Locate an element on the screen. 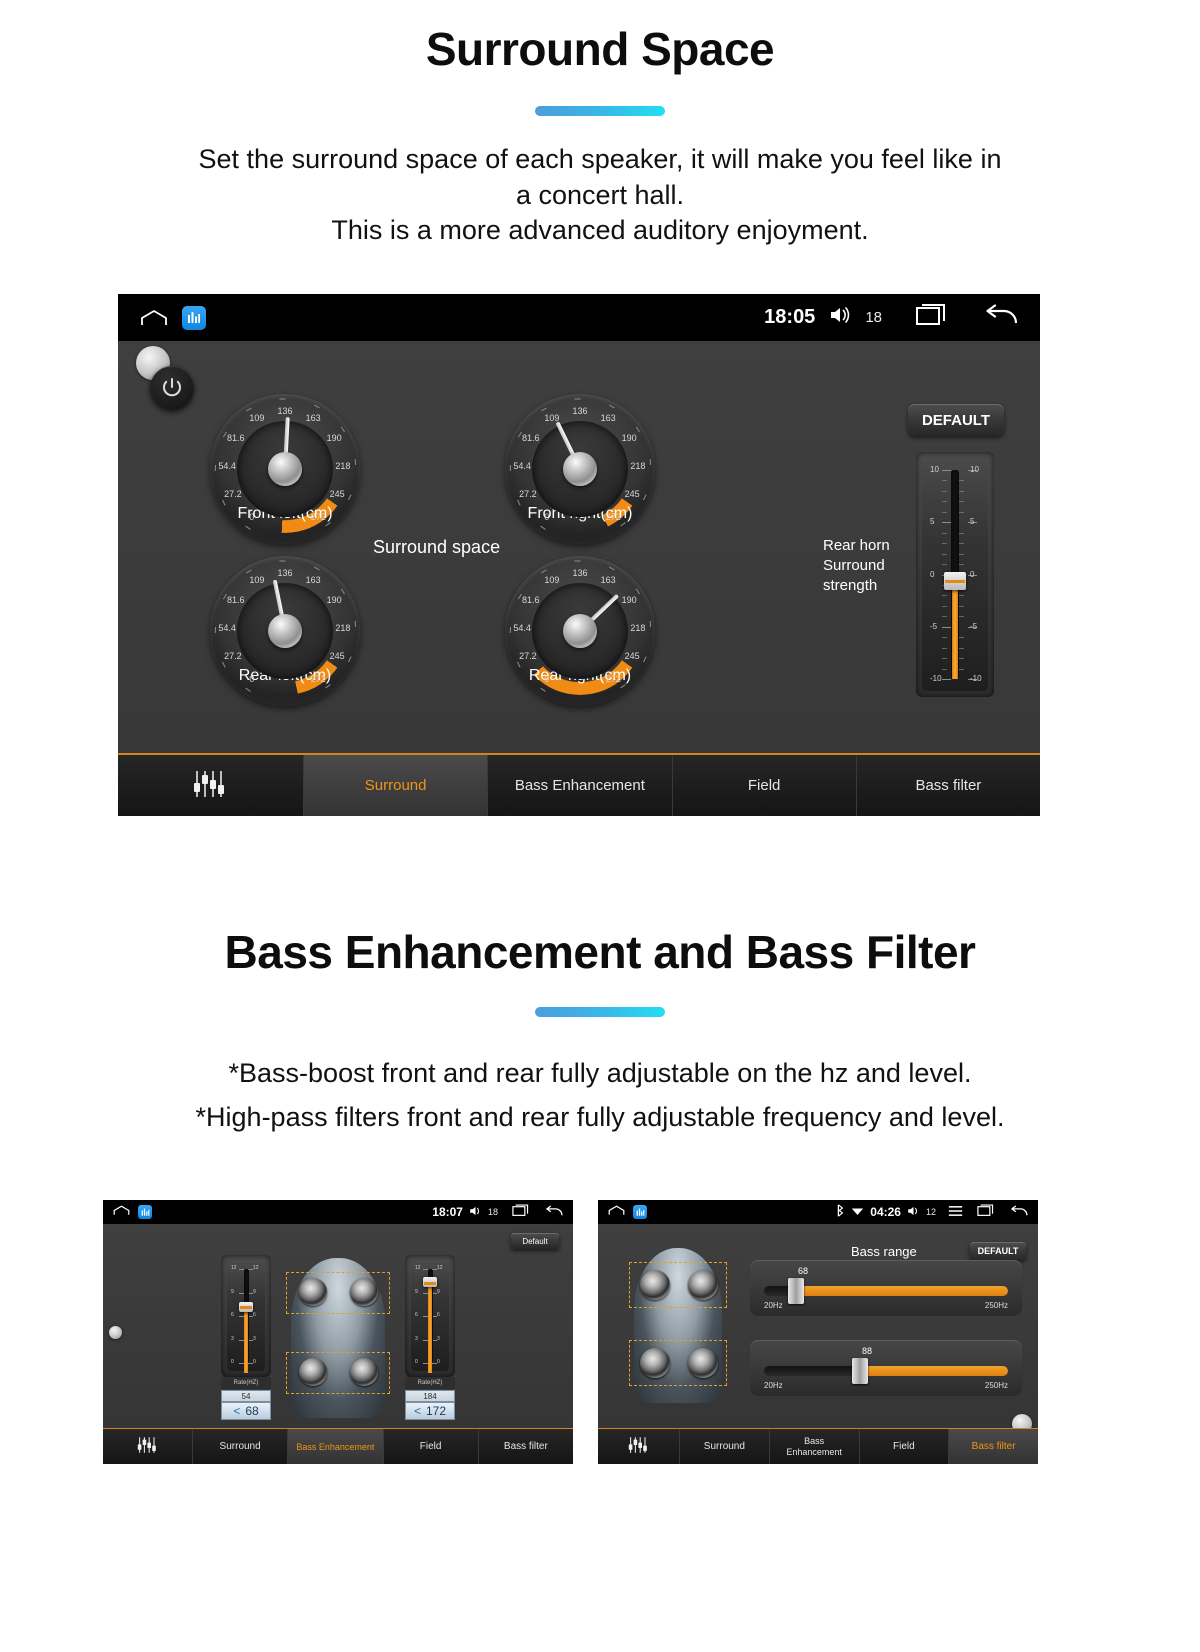 The width and height of the screenshot is (1200, 1652). rear-horn-surround-strength-fader: 10 10 5 5 0 0 -5 -5 -10 -10 is located at coordinates (955, 574).